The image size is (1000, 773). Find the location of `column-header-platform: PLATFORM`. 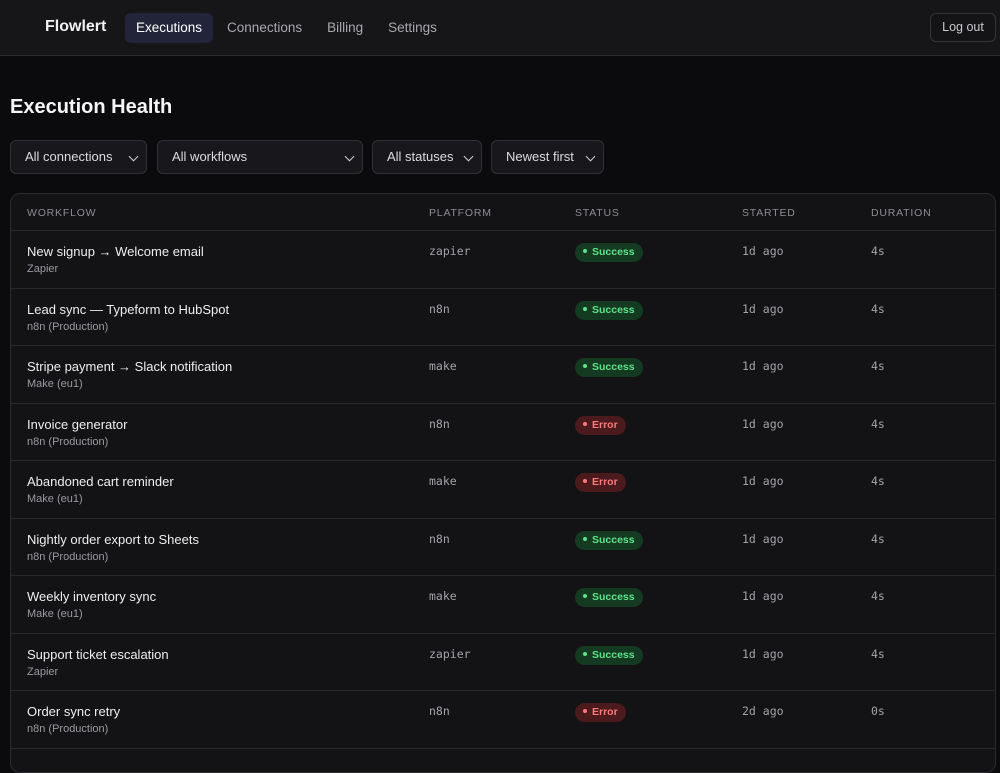

column-header-platform: PLATFORM is located at coordinates (460, 213).